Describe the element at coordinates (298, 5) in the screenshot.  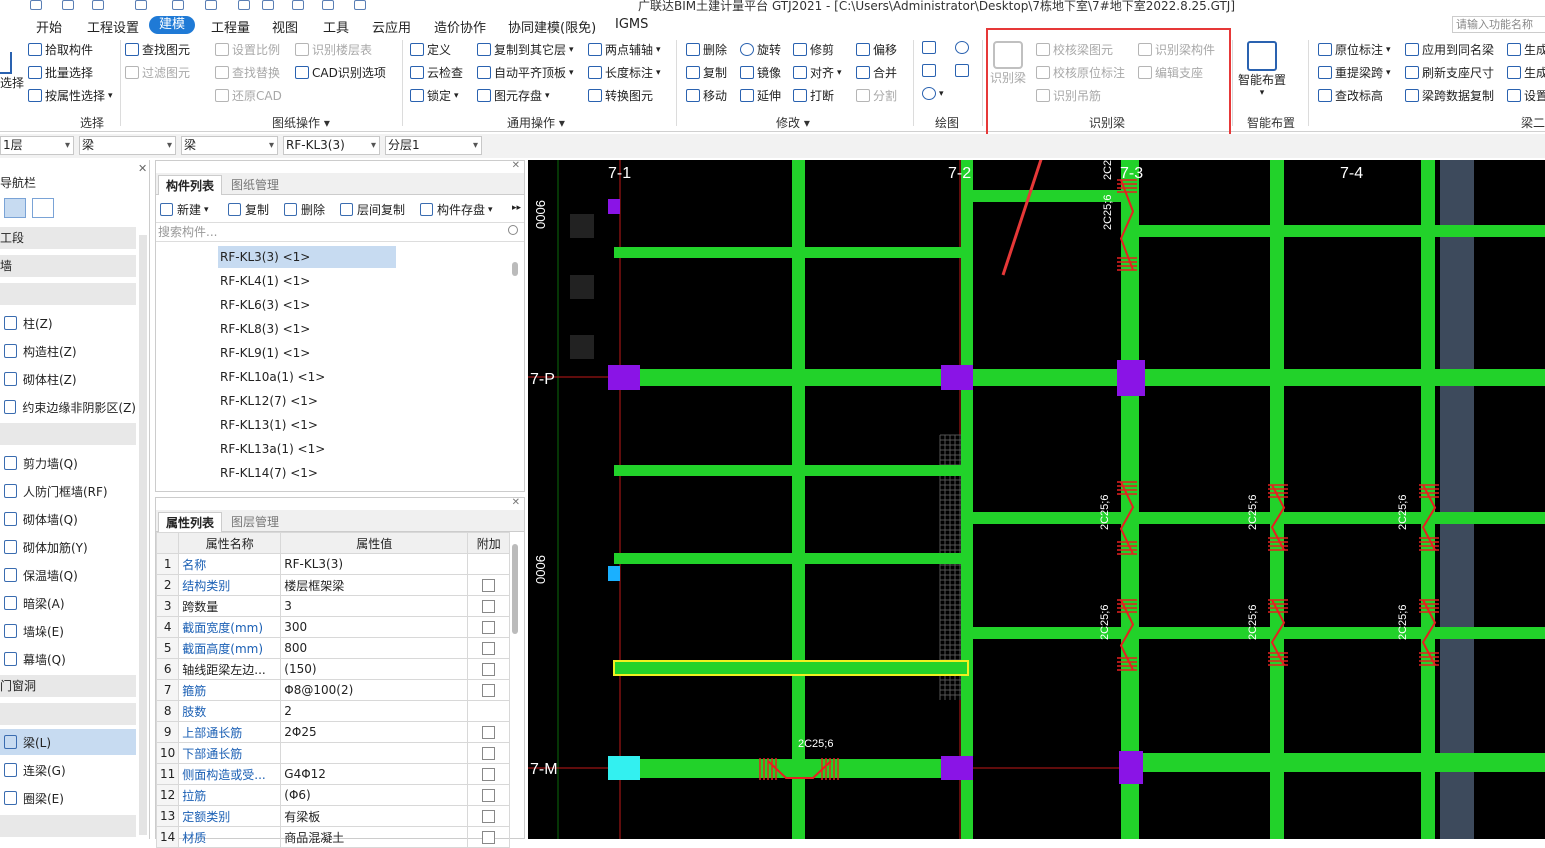
I see `copy-icon` at that location.